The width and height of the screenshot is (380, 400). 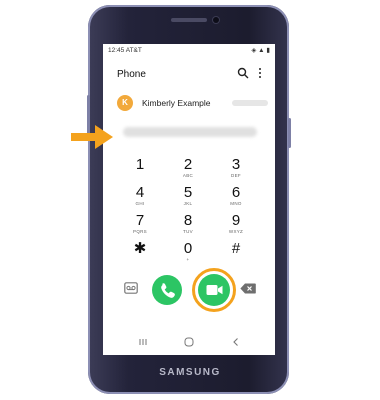 I want to click on key-letters: GHI, so click(x=140, y=203).